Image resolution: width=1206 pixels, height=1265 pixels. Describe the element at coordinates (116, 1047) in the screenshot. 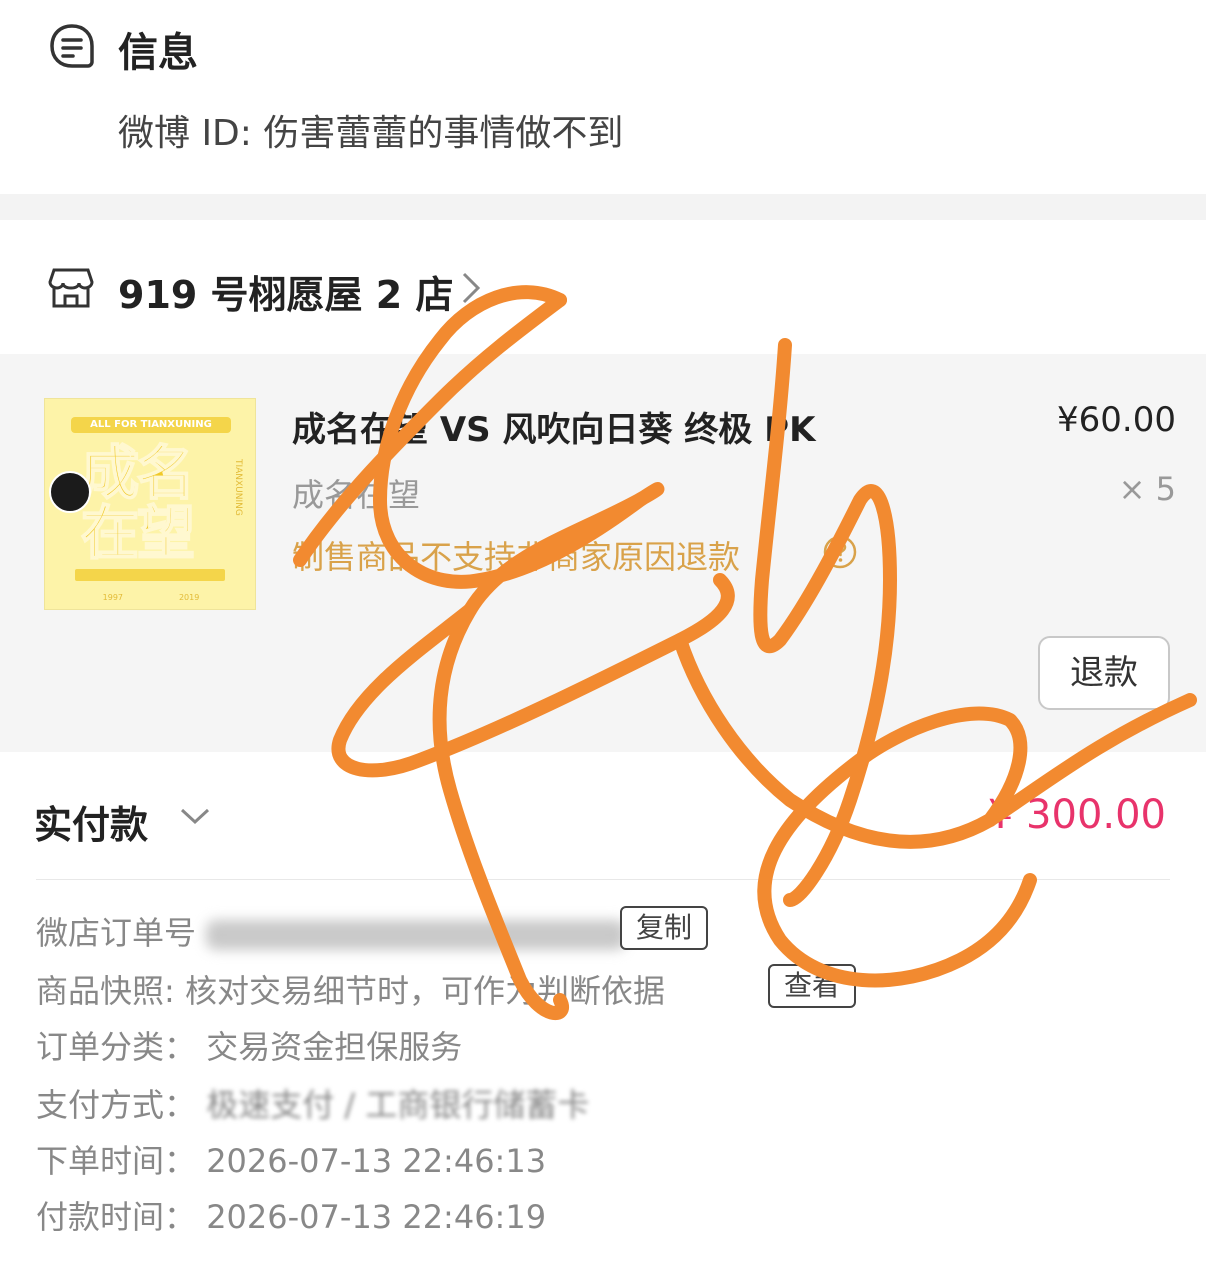

I see `category-label: 订单分类：` at that location.